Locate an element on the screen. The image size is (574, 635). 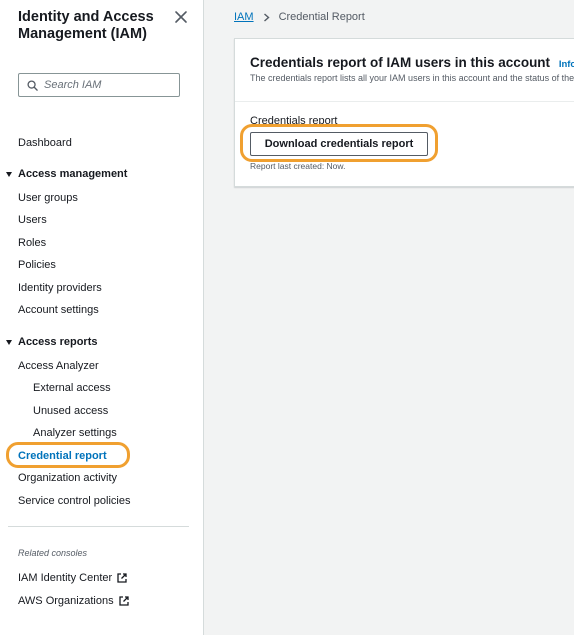
card-divider is located at coordinates (404, 101).